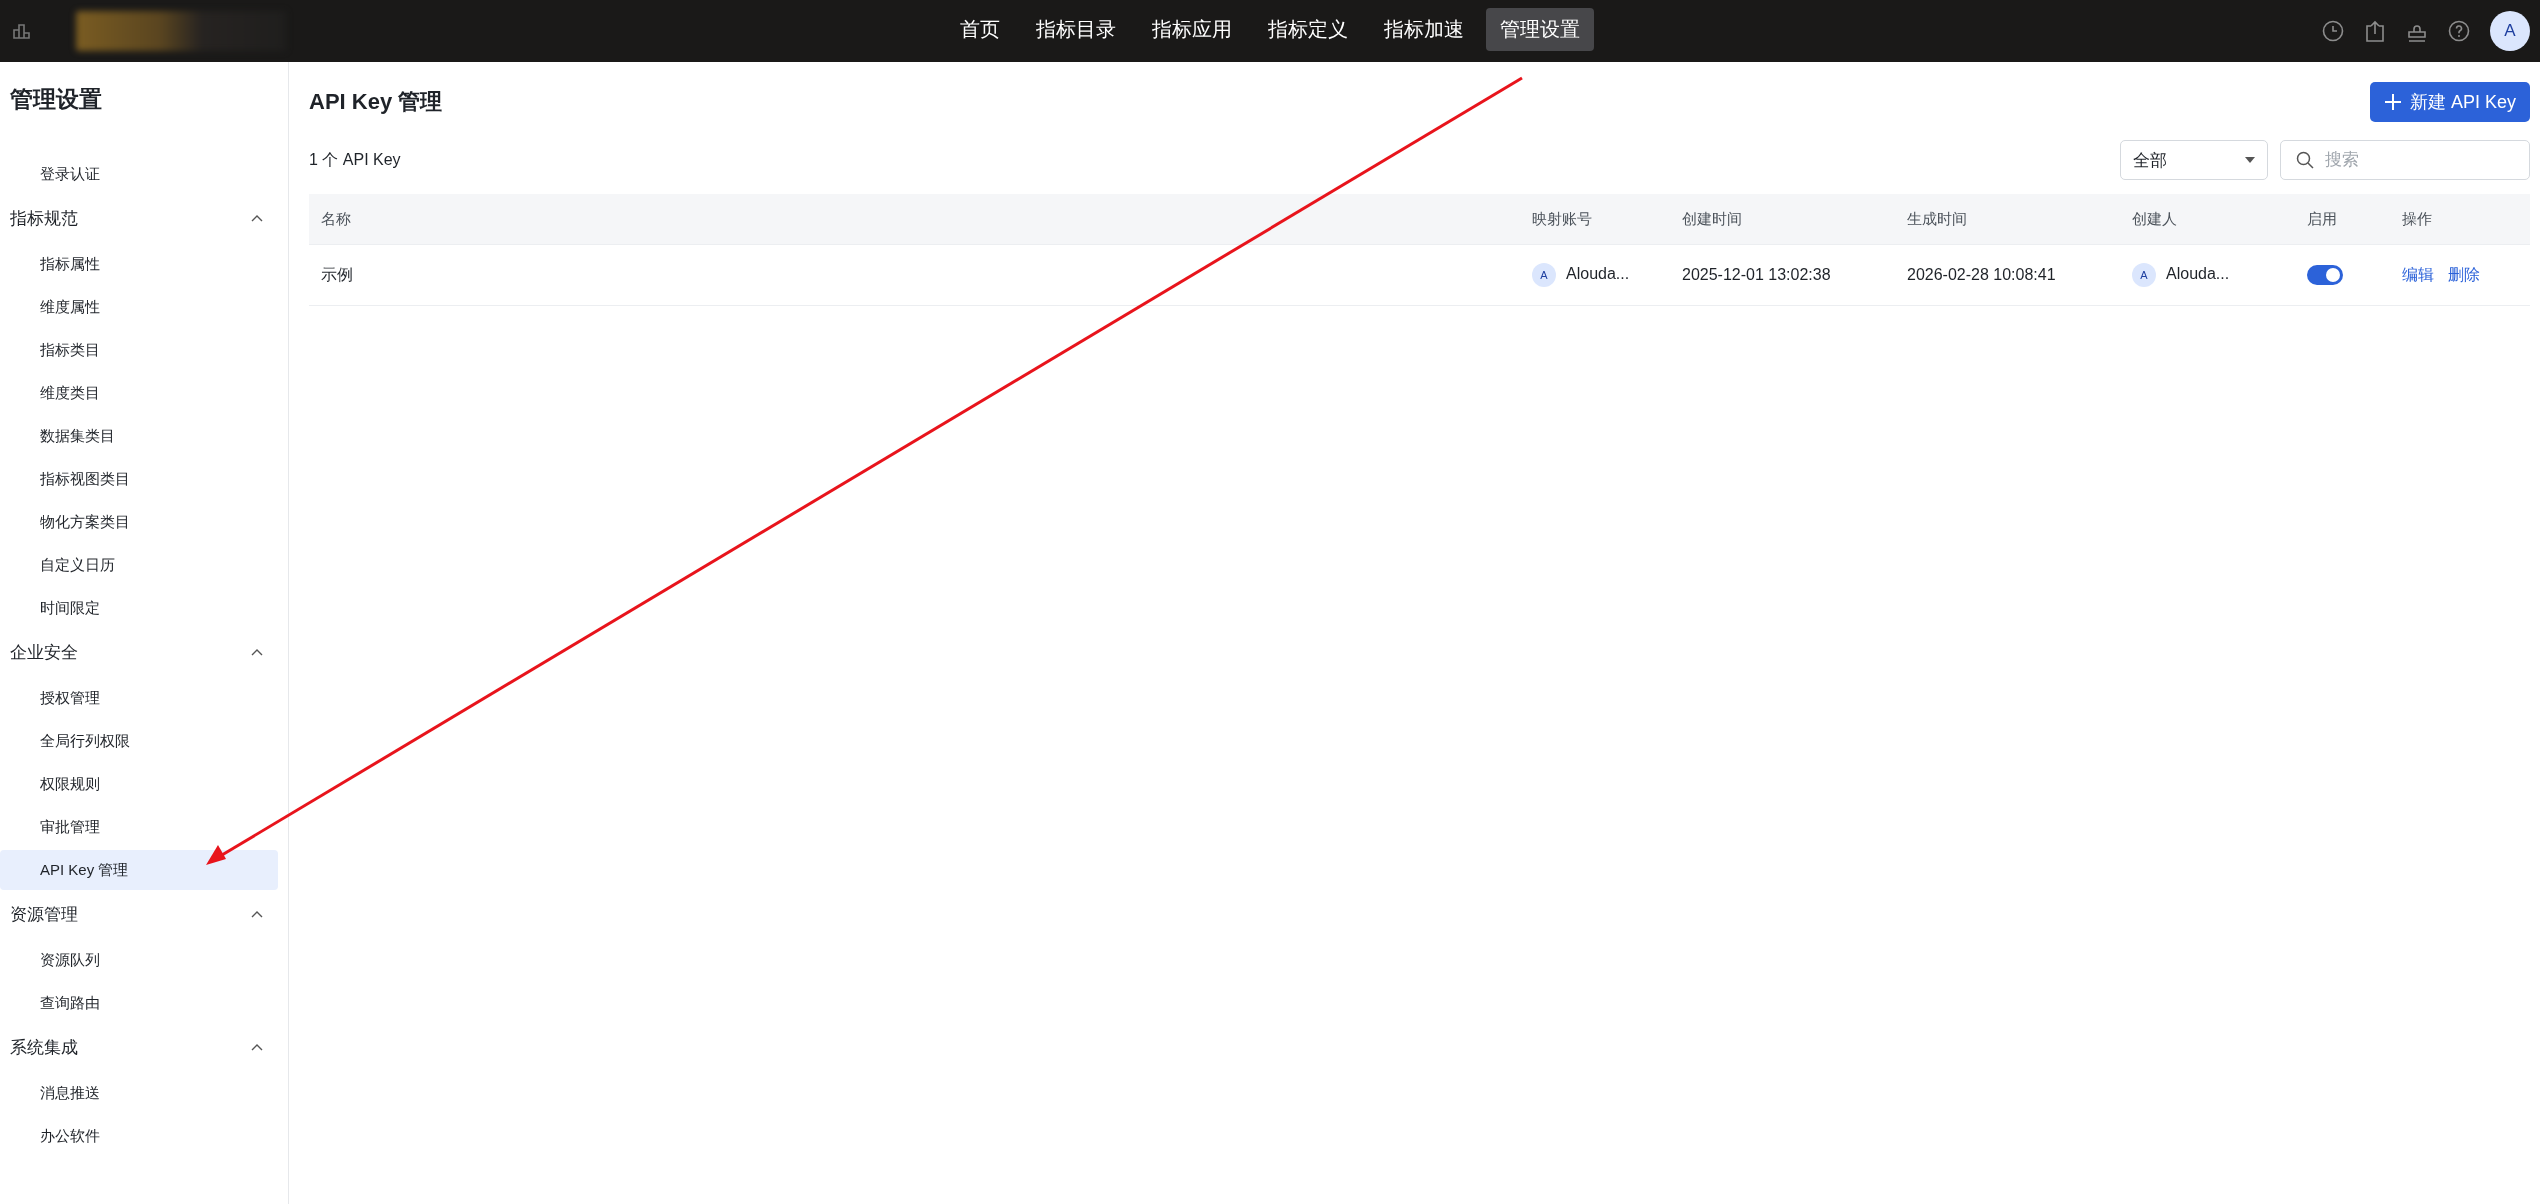  What do you see at coordinates (2144, 275) in the screenshot?
I see `creator-avatar: A` at bounding box center [2144, 275].